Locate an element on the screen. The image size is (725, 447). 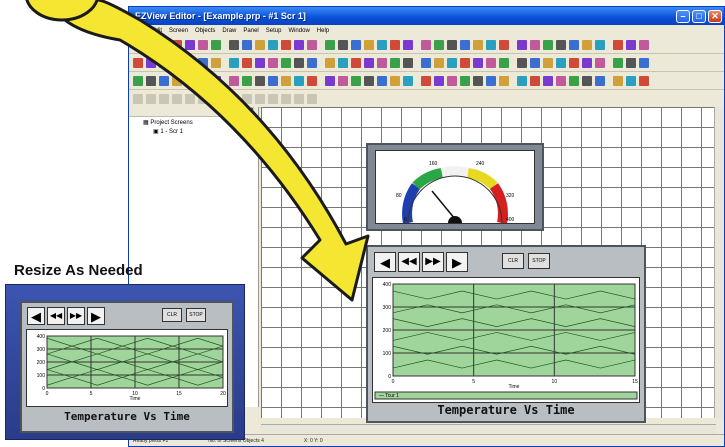
tree-screen-item: ▣ 1 - Scr 1 is located at coordinates (193, 130).